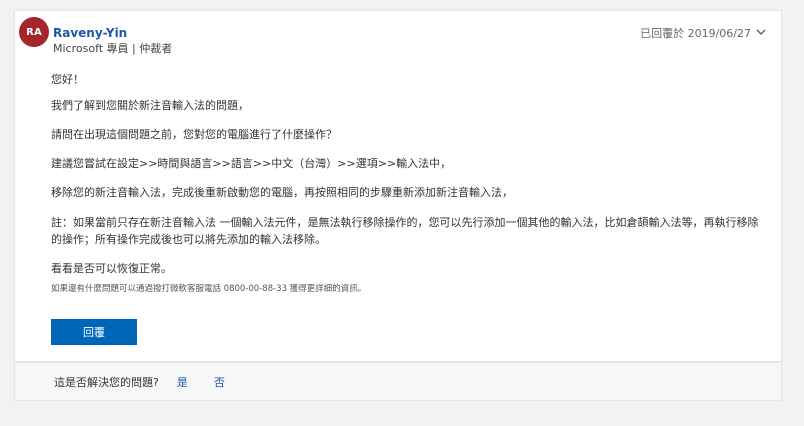  I want to click on reply-date: 已回覆於 2019/06/27, so click(695, 33).